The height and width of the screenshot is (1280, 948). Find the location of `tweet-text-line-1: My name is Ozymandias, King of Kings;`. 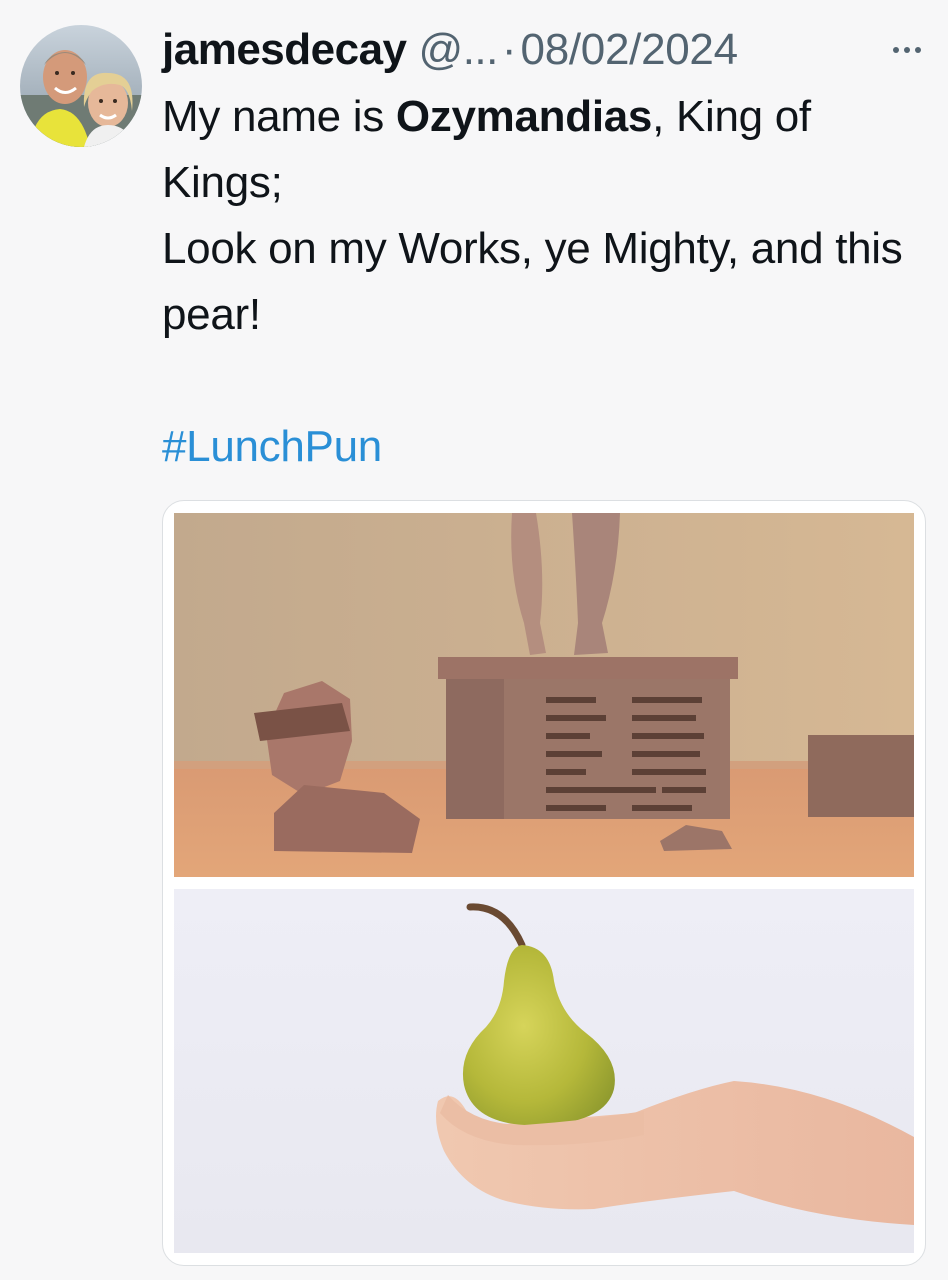

tweet-text-line-1: My name is Ozymandias, King of Kings; is located at coordinates (547, 150).